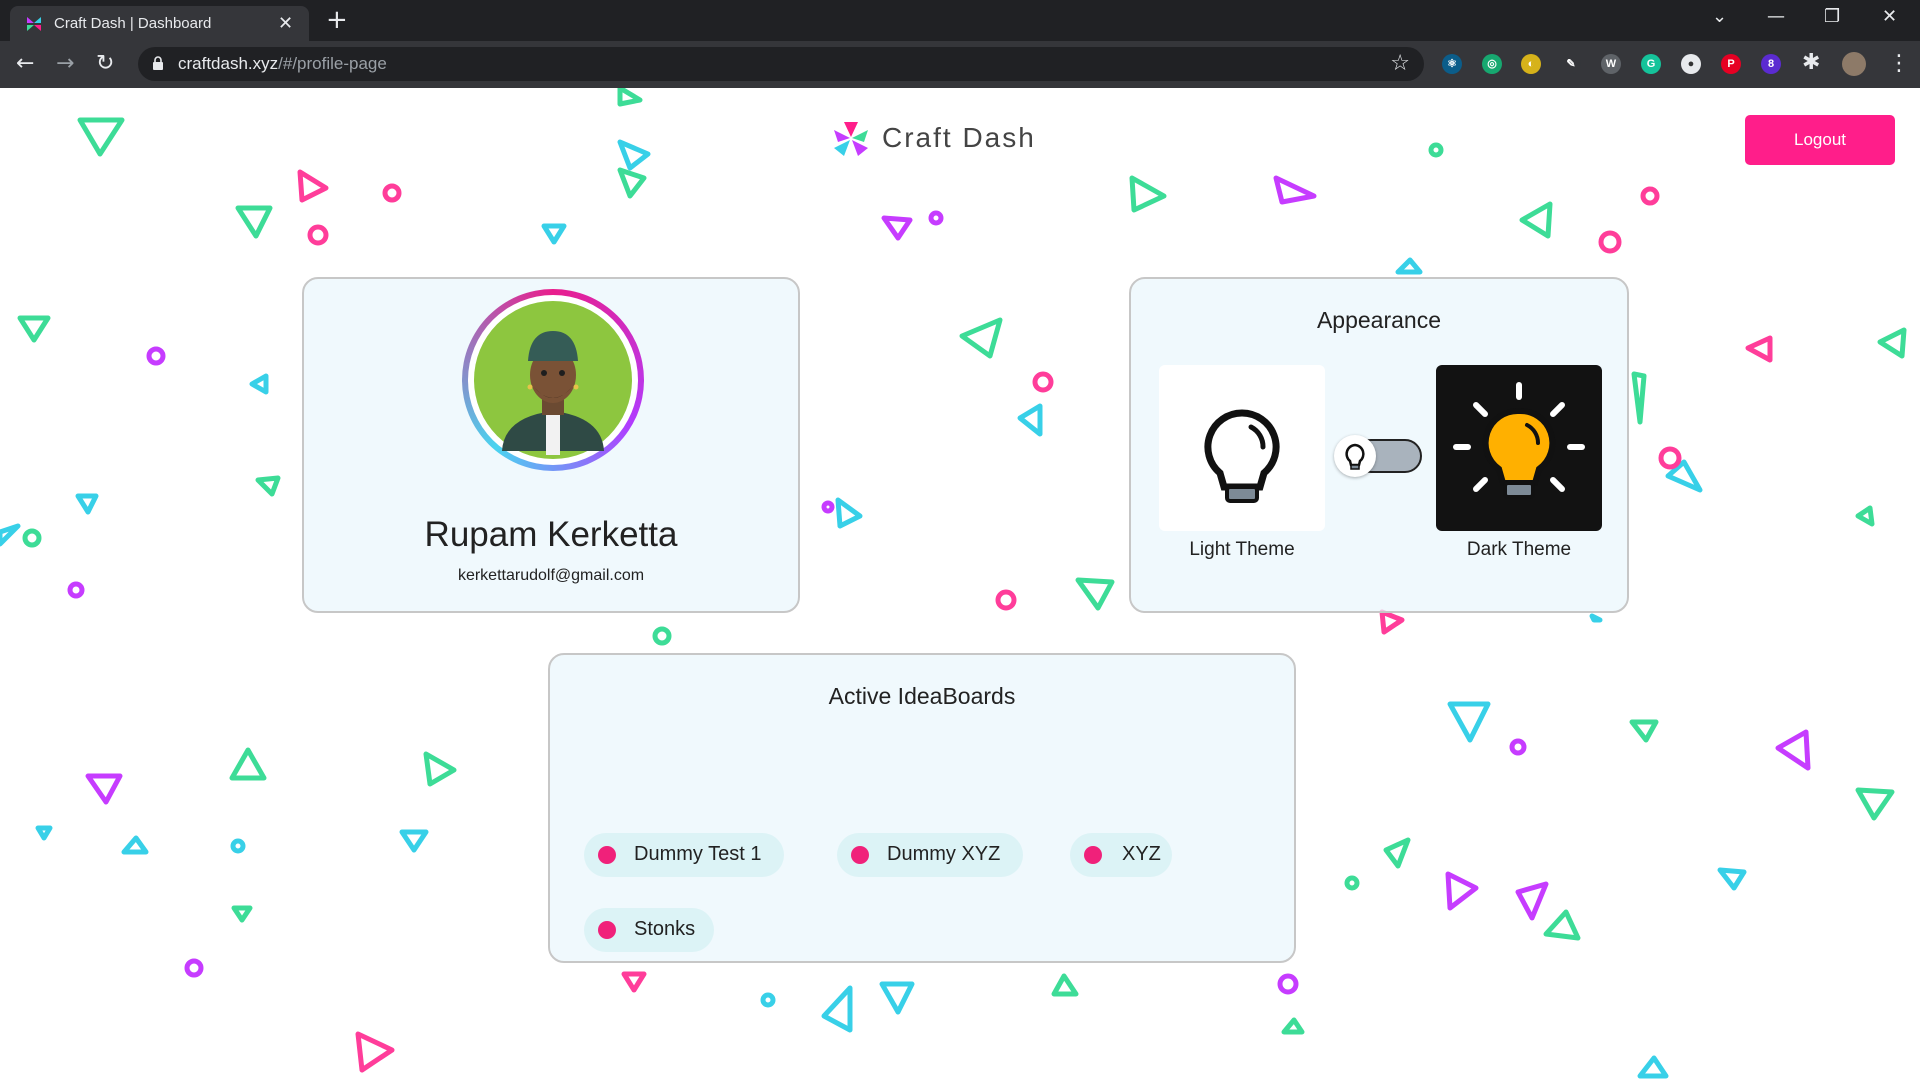 Image resolution: width=1920 pixels, height=1080 pixels. I want to click on light-bulb-glowing-icon, so click(1519, 440).